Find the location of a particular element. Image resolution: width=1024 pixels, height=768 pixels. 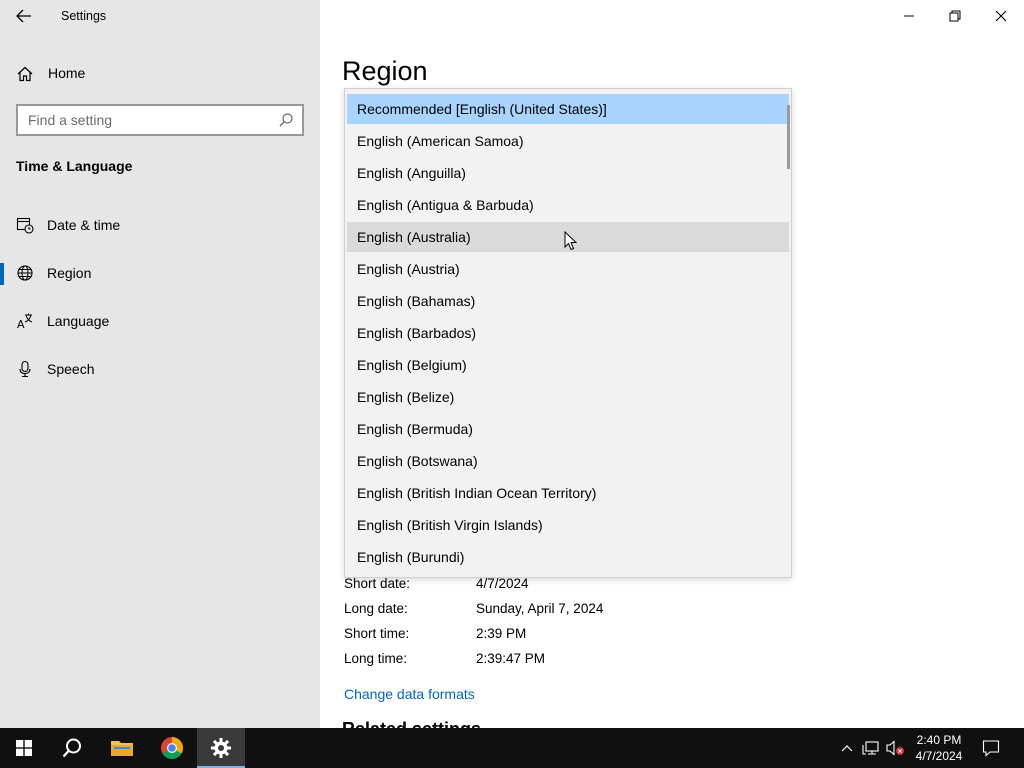

sidebar-item-speech: Speech is located at coordinates (160, 369).